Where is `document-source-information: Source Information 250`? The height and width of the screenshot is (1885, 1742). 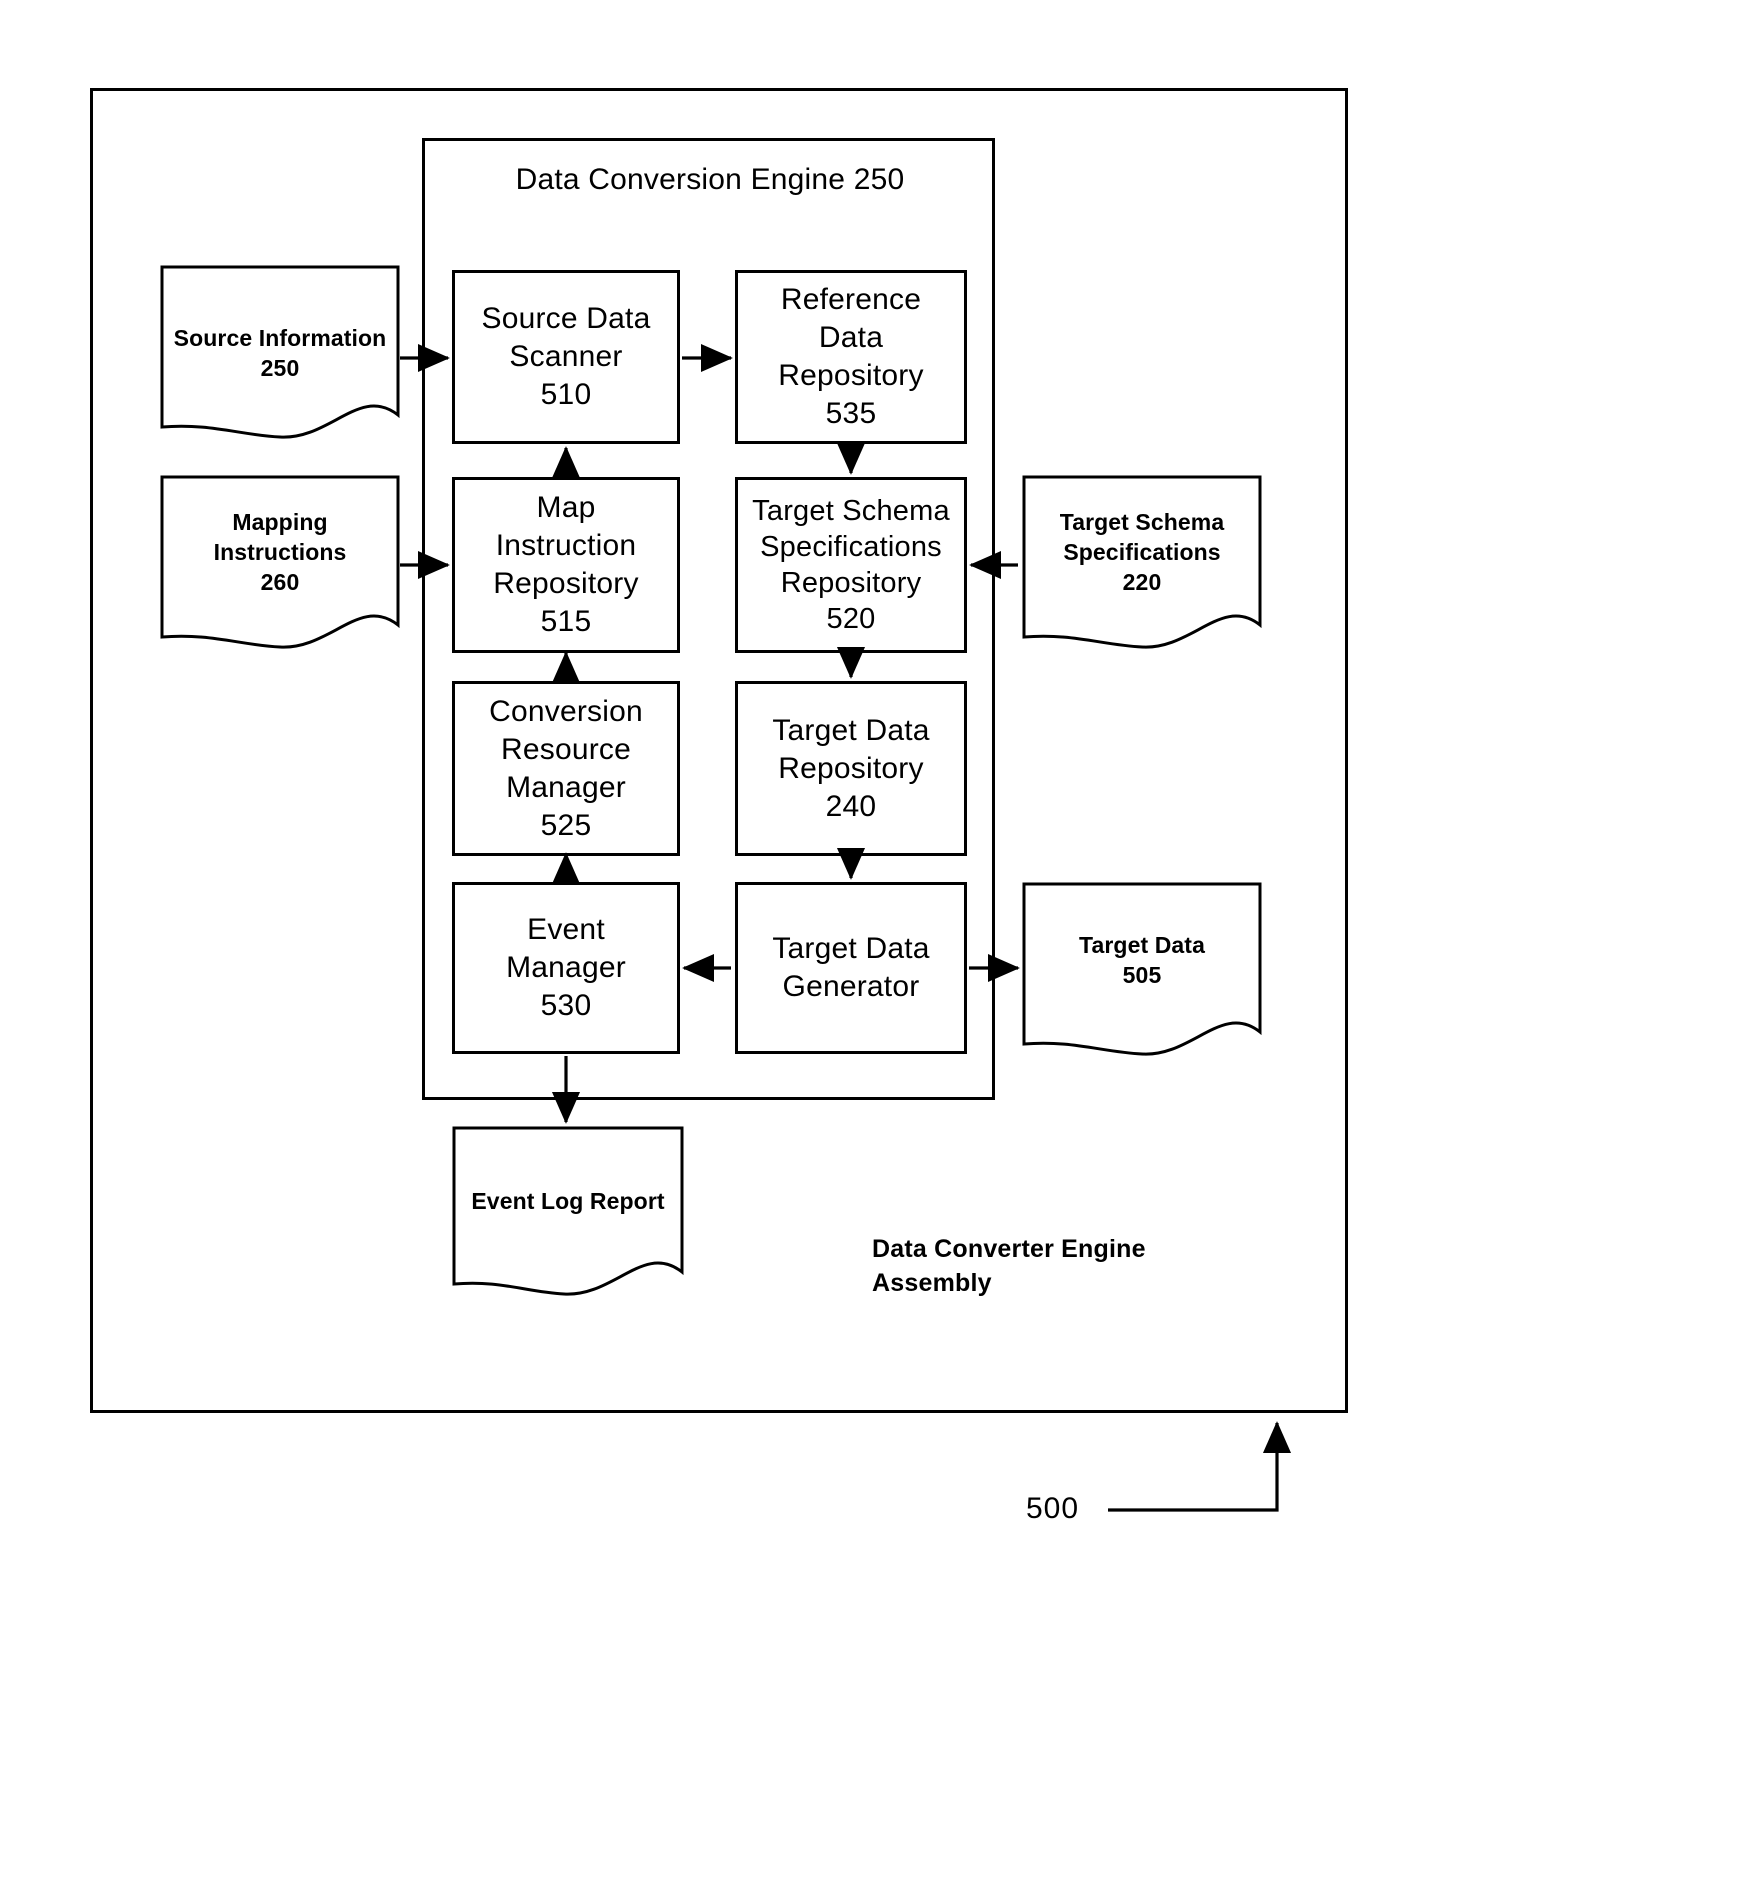
document-source-information: Source Information 250 is located at coordinates (280, 357).